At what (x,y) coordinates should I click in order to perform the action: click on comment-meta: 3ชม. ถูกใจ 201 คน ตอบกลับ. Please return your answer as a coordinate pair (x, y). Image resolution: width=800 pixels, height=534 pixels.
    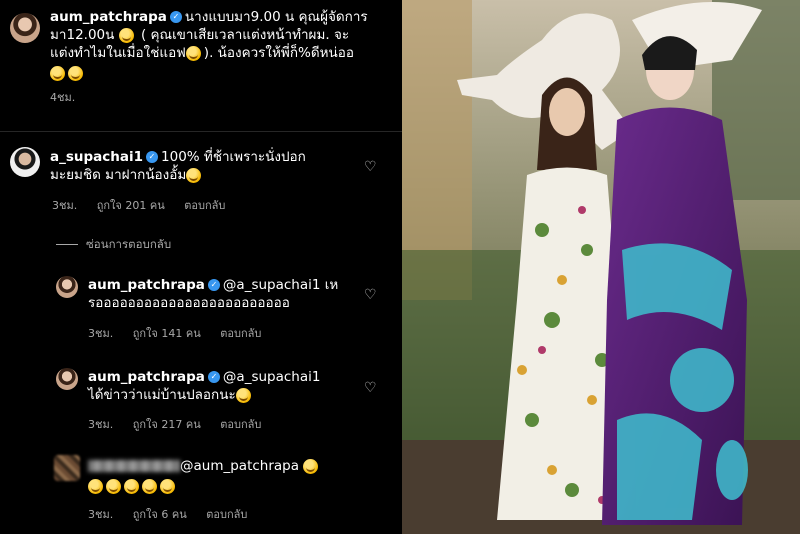
    Looking at the image, I should click on (146, 205).